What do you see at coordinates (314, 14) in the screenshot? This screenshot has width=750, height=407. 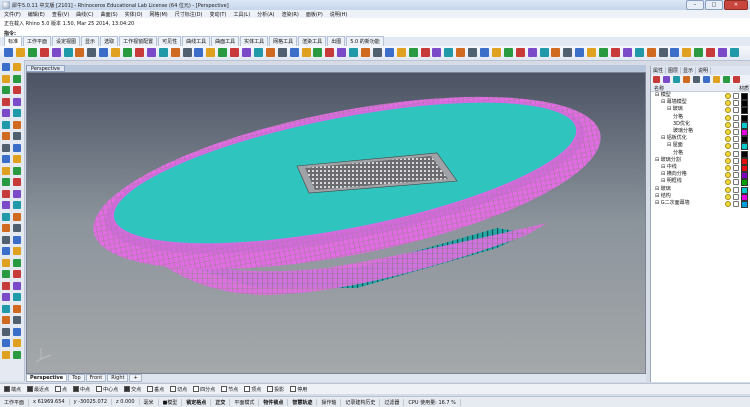 I see `menu-panels: 面板(P)` at bounding box center [314, 14].